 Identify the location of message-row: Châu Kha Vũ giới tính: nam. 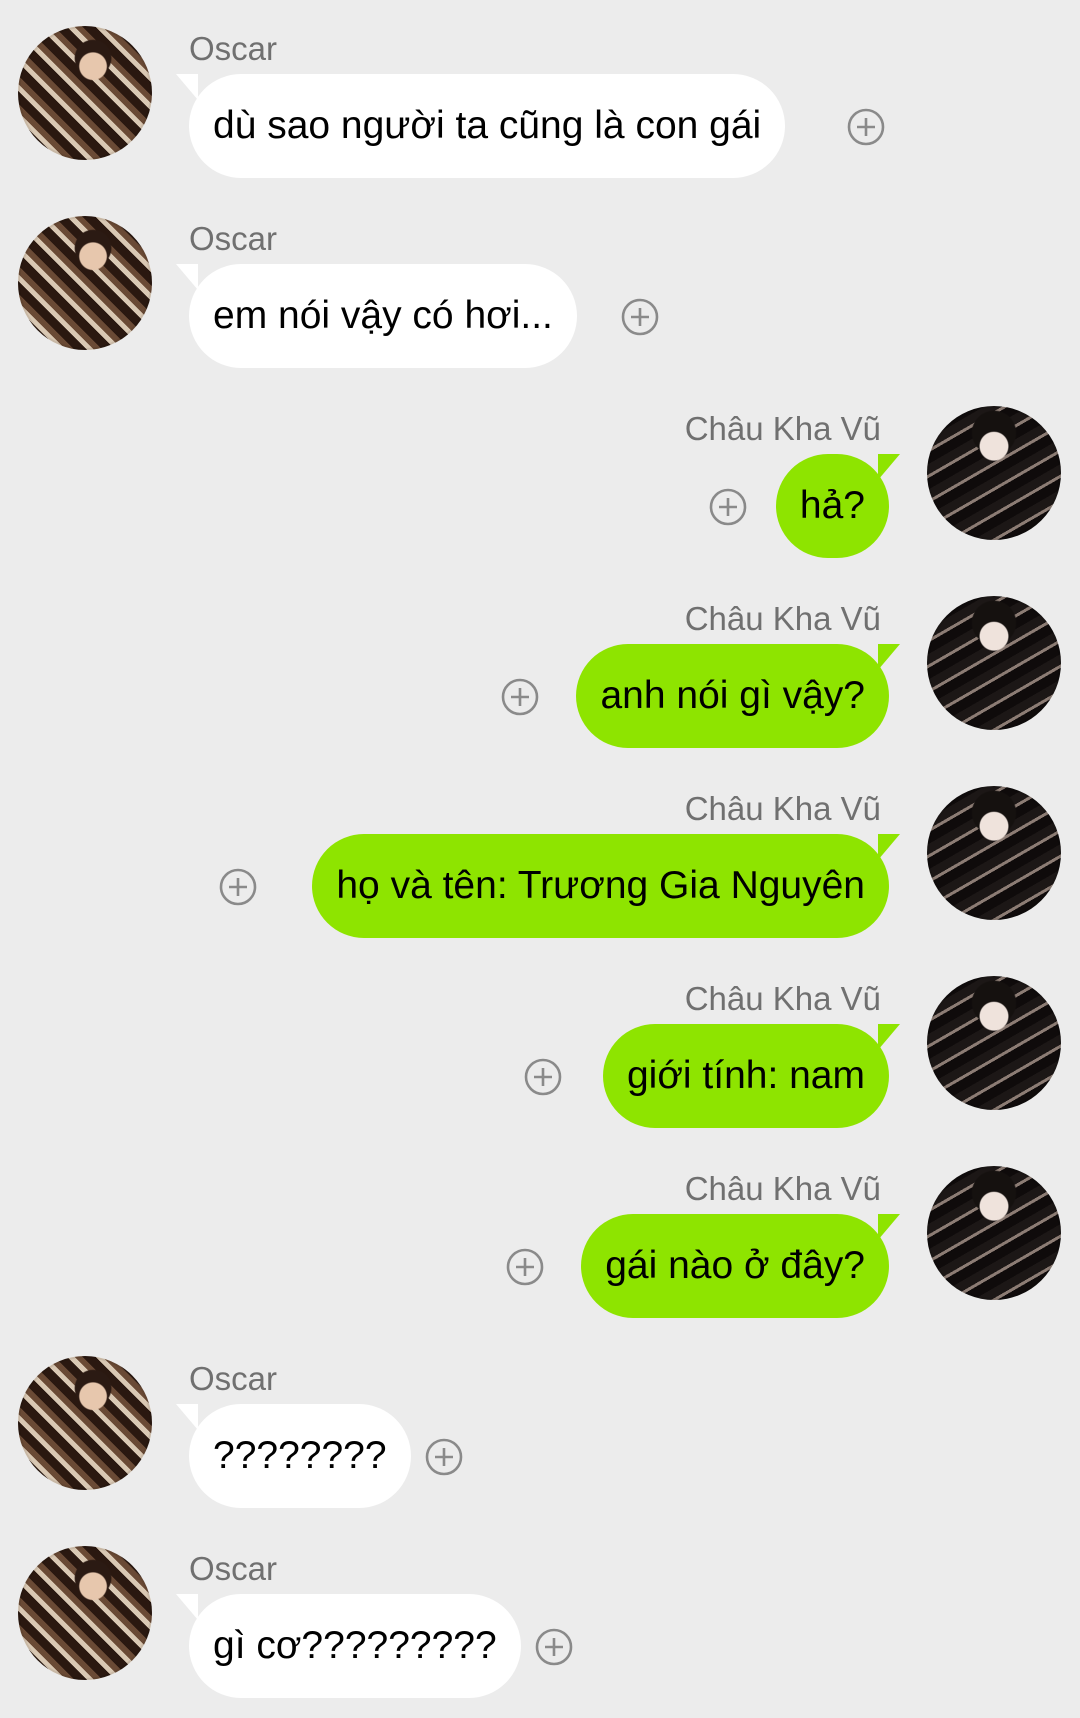
(540, 1040).